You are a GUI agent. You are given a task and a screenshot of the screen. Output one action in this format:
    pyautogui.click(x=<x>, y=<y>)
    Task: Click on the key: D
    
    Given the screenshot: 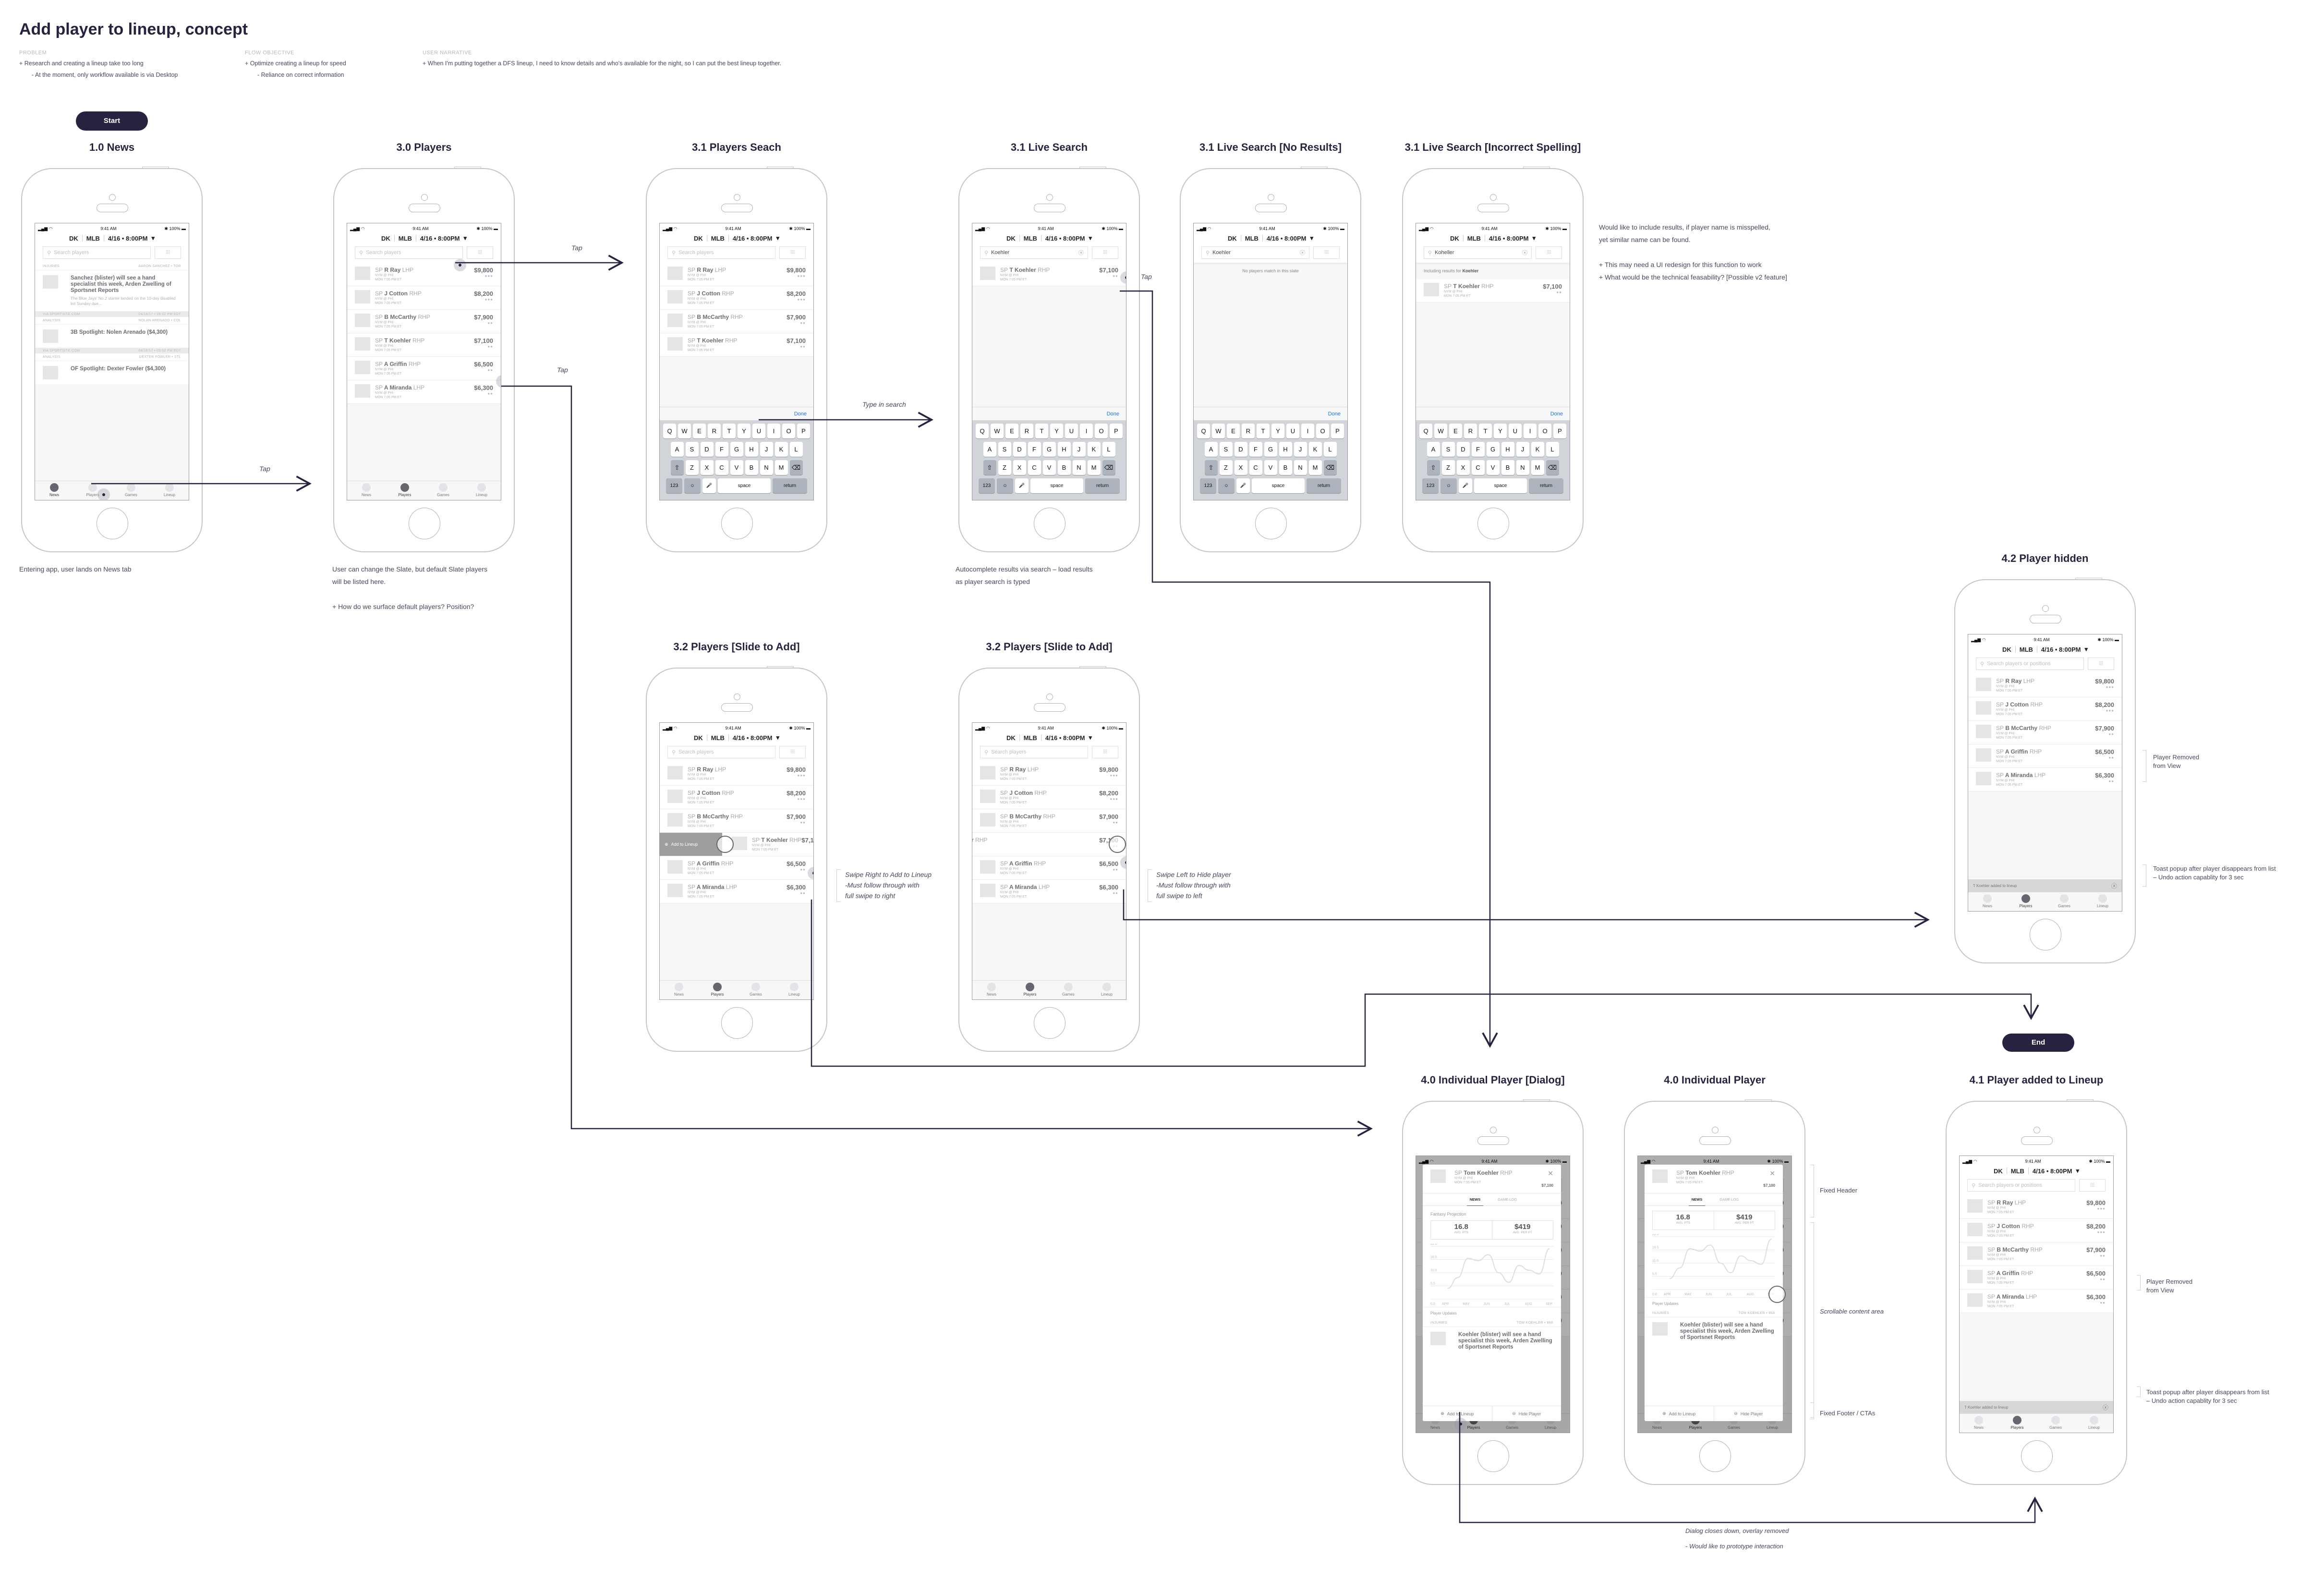 What is the action you would take?
    pyautogui.click(x=707, y=449)
    